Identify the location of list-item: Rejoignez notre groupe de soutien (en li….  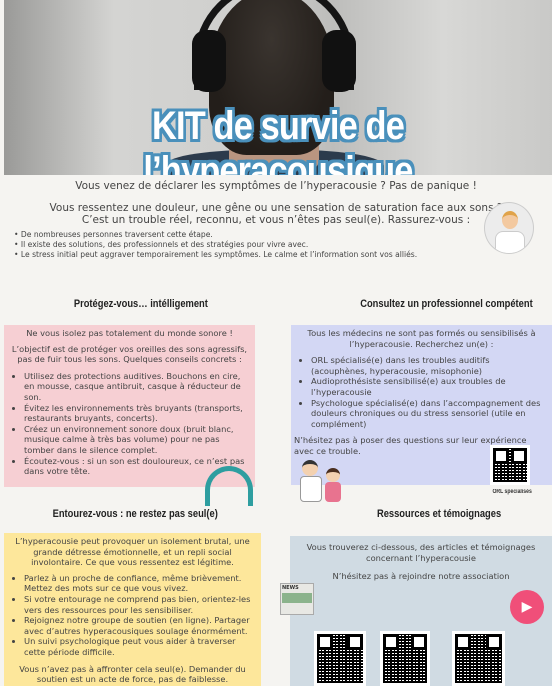
(139, 625).